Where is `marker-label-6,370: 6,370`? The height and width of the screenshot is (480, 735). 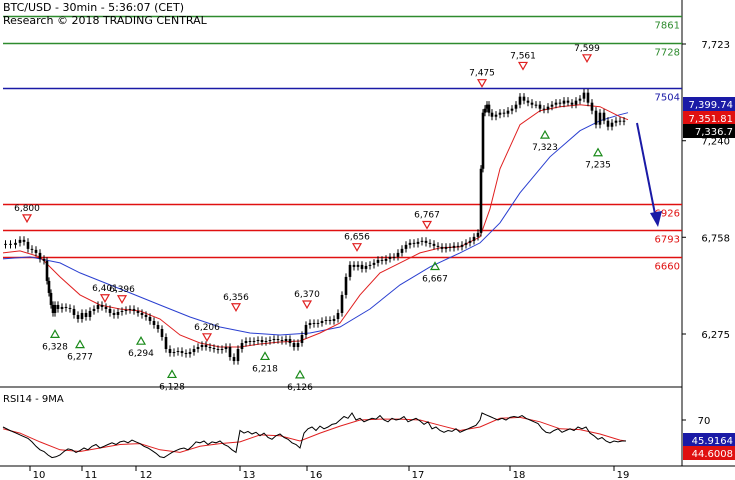 marker-label-6,370: 6,370 is located at coordinates (307, 295).